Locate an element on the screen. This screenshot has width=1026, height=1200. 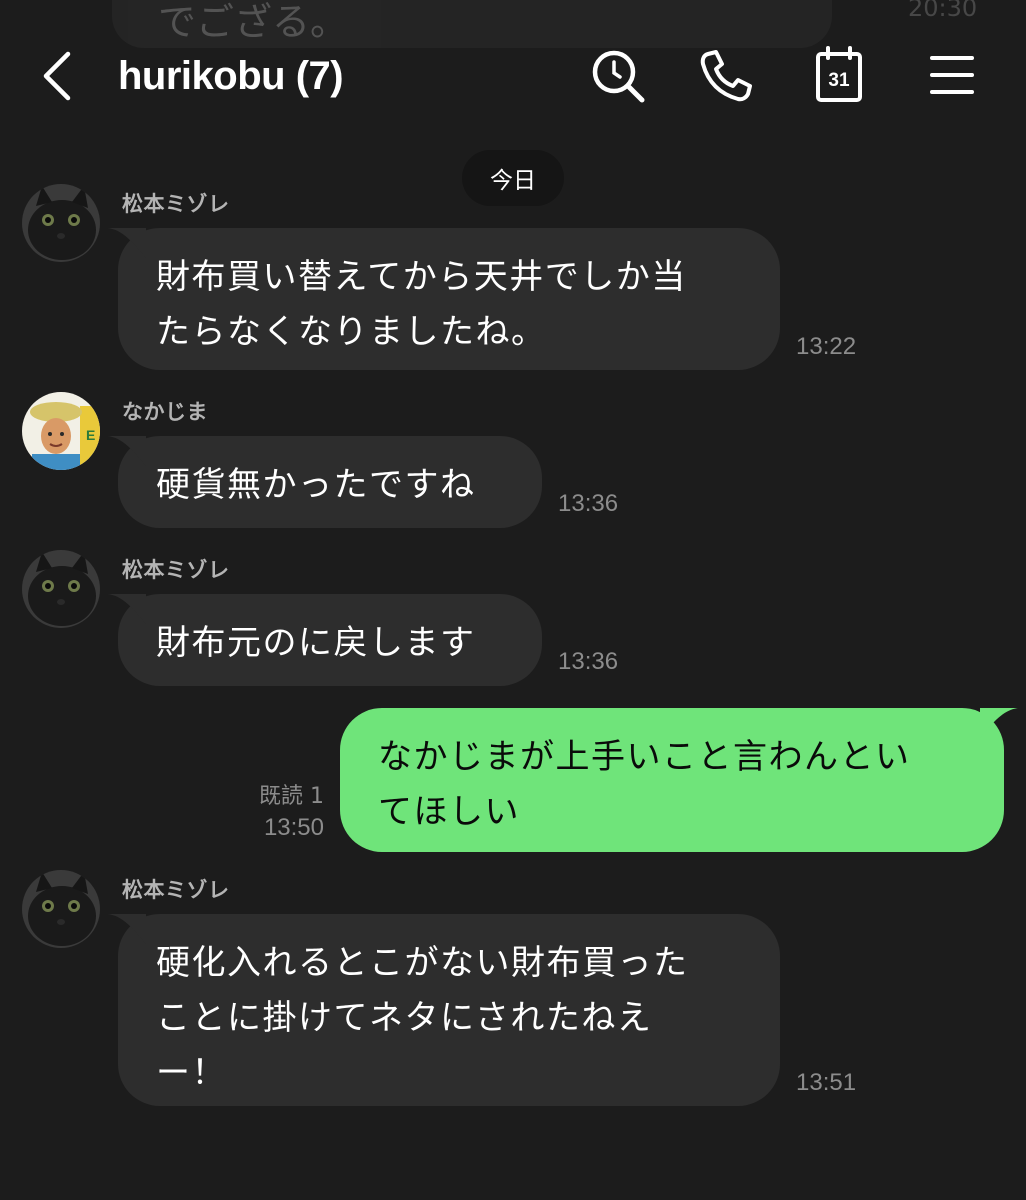
phone-icon is located at coordinates (726, 76).